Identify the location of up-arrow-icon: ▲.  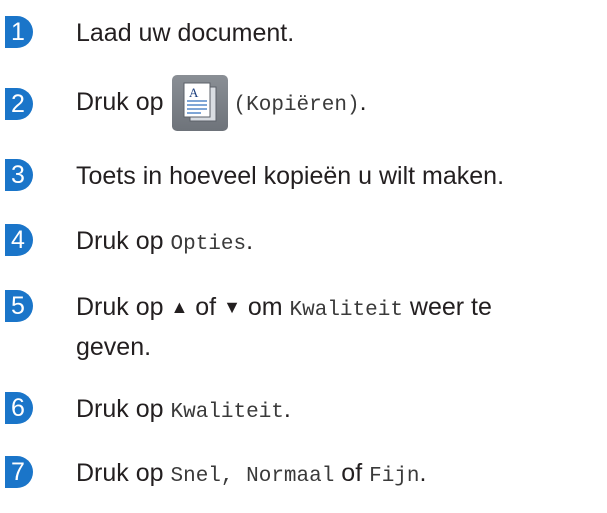
(179, 307).